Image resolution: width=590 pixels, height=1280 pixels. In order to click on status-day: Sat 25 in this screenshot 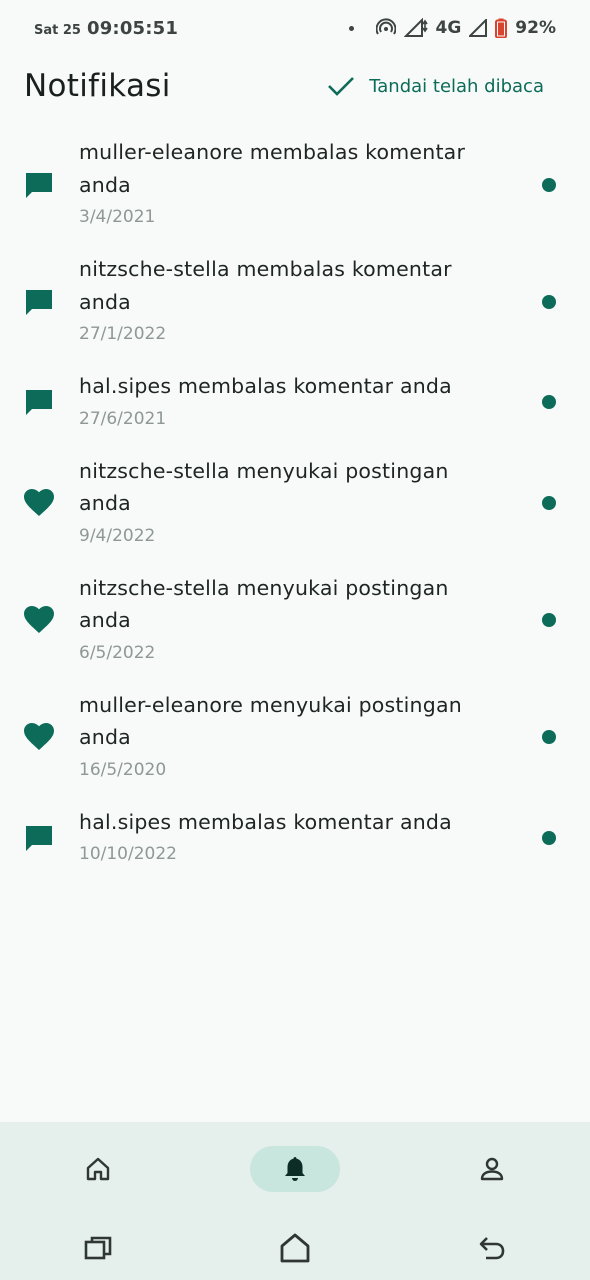, I will do `click(57, 30)`.